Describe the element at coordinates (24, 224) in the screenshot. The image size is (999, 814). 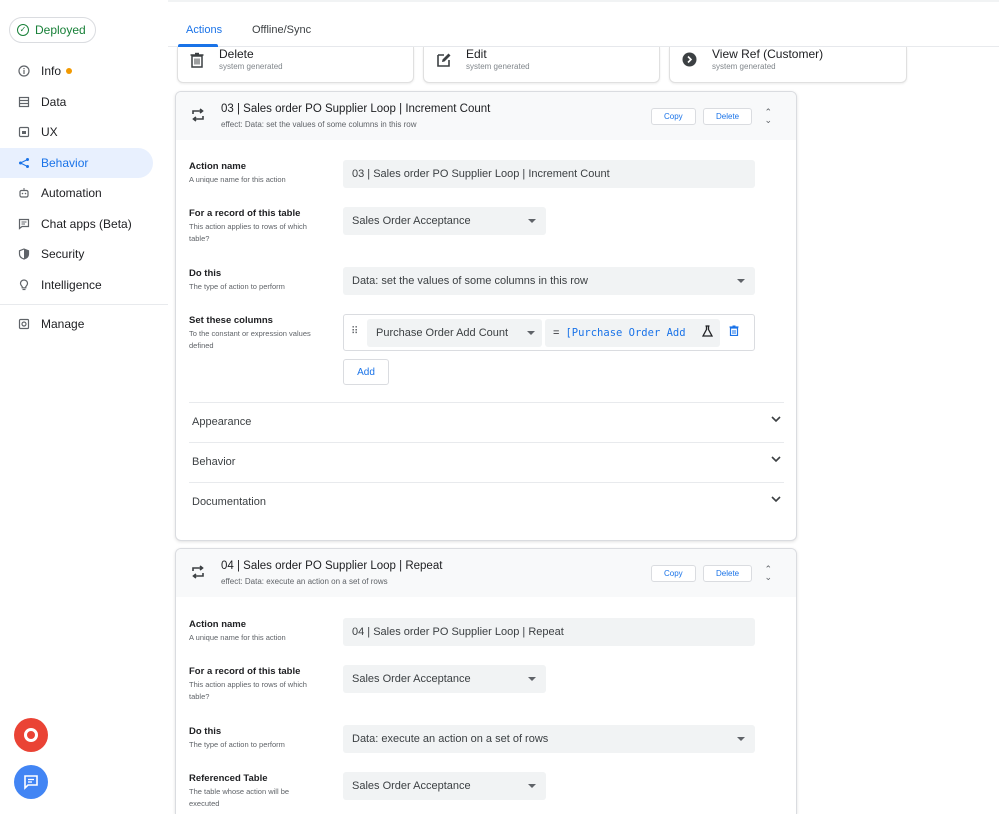
I see `chat-icon` at that location.